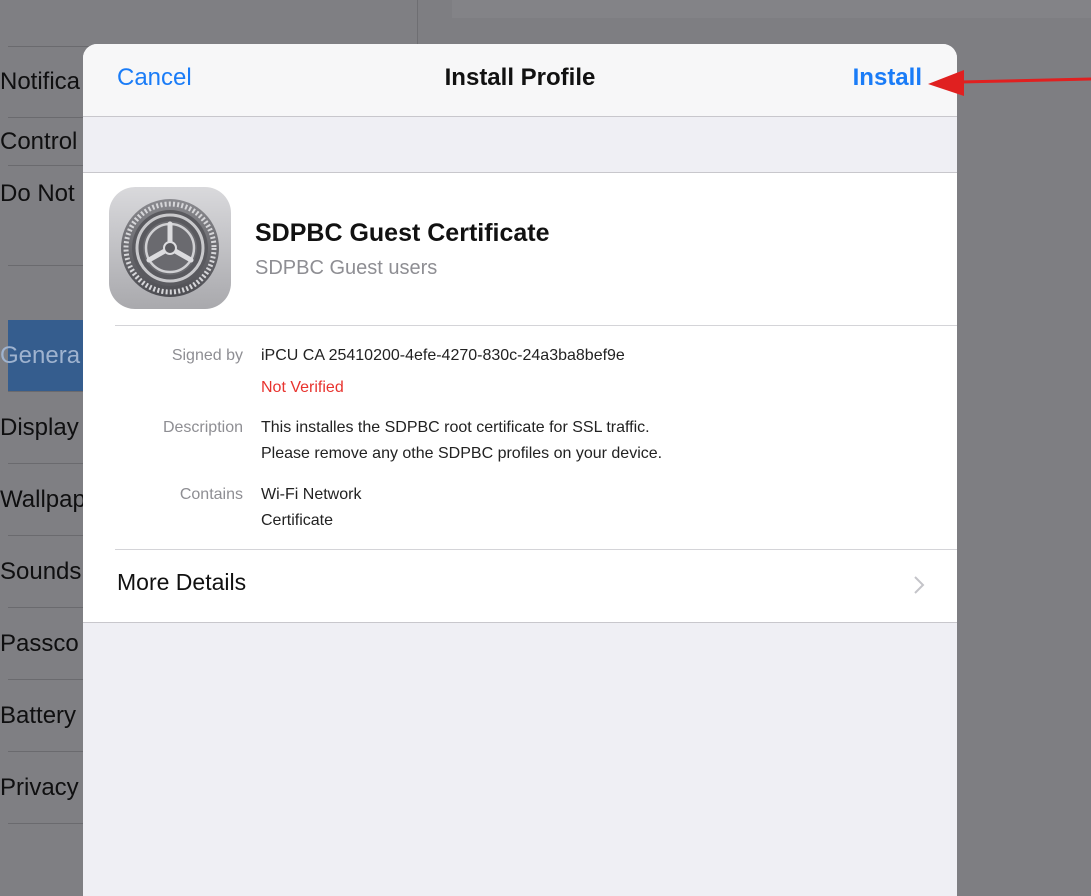 The height and width of the screenshot is (896, 1091). What do you see at coordinates (302, 387) in the screenshot?
I see `verification-status: Not Verified` at bounding box center [302, 387].